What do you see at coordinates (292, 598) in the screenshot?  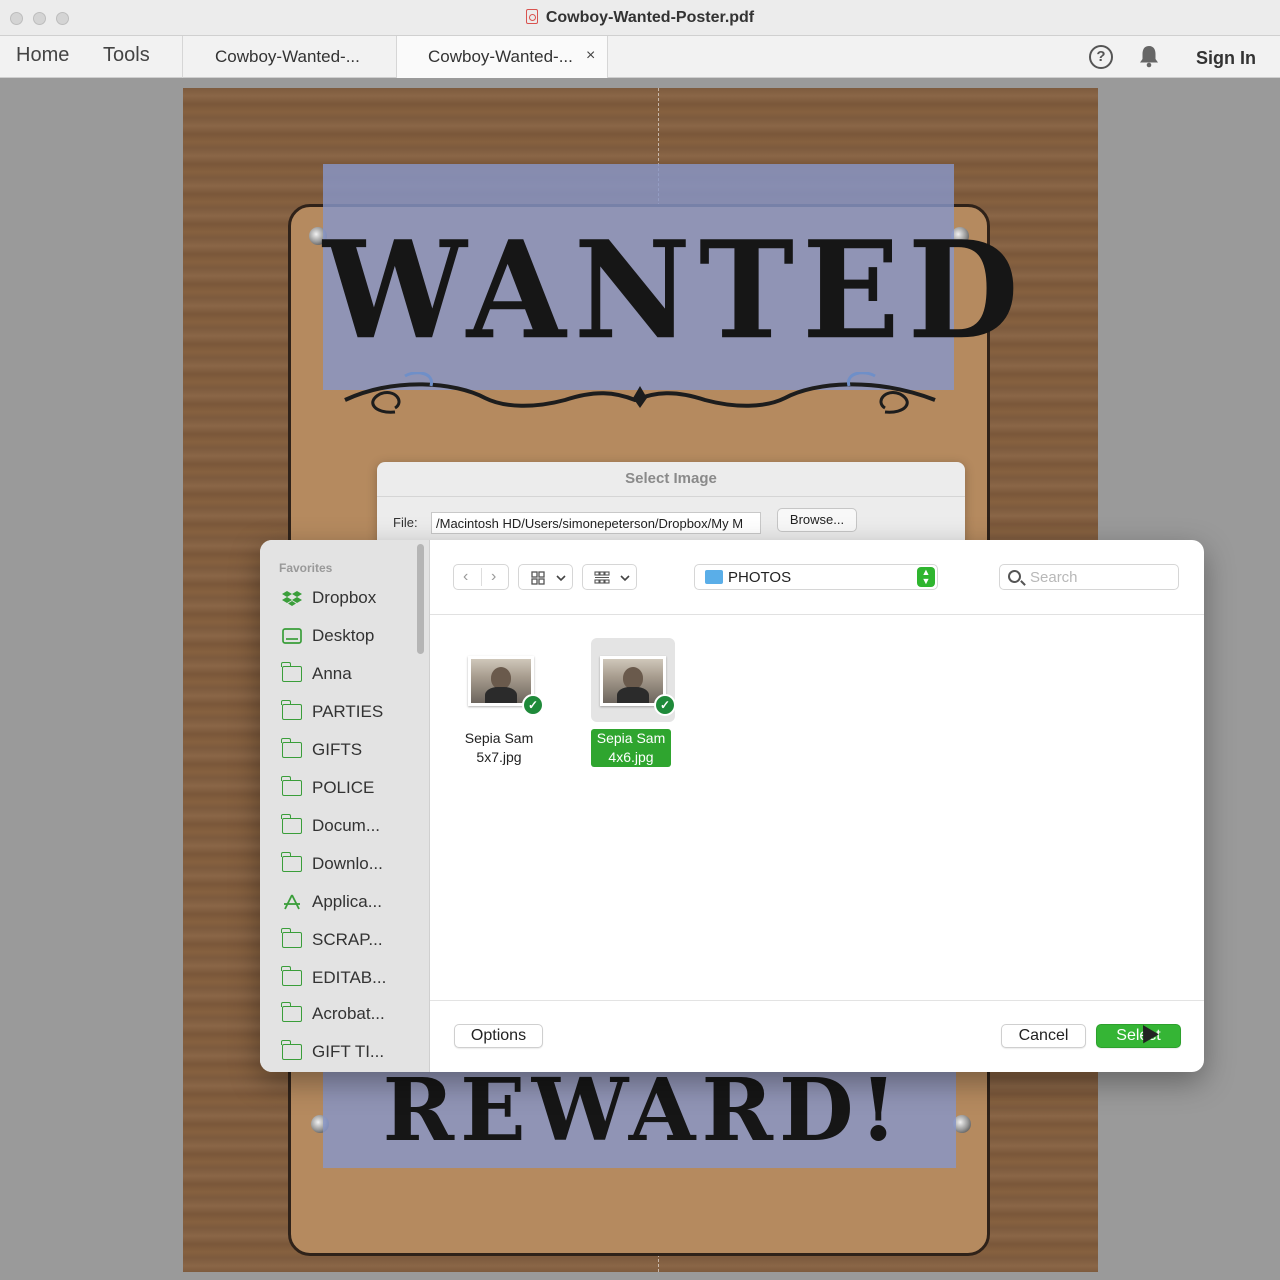 I see `dropbox-icon` at bounding box center [292, 598].